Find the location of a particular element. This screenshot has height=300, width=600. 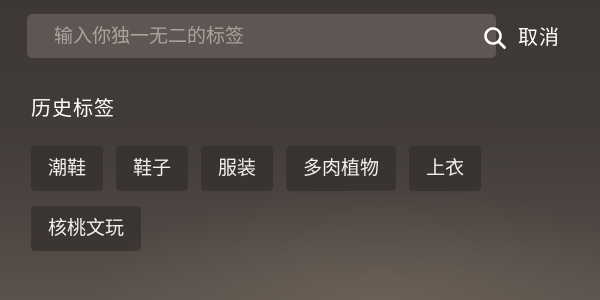

history-tags-title: 历史标签 is located at coordinates (73, 108).